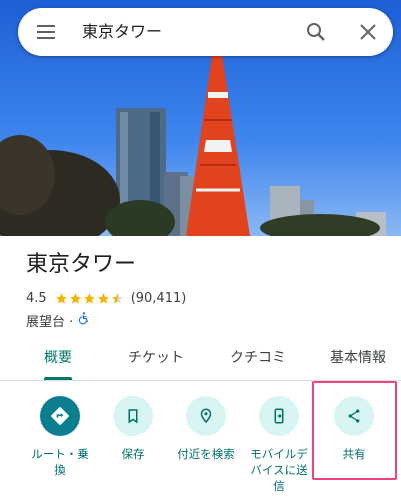  What do you see at coordinates (50, 322) in the screenshot?
I see `category-label: 展望台 ·` at bounding box center [50, 322].